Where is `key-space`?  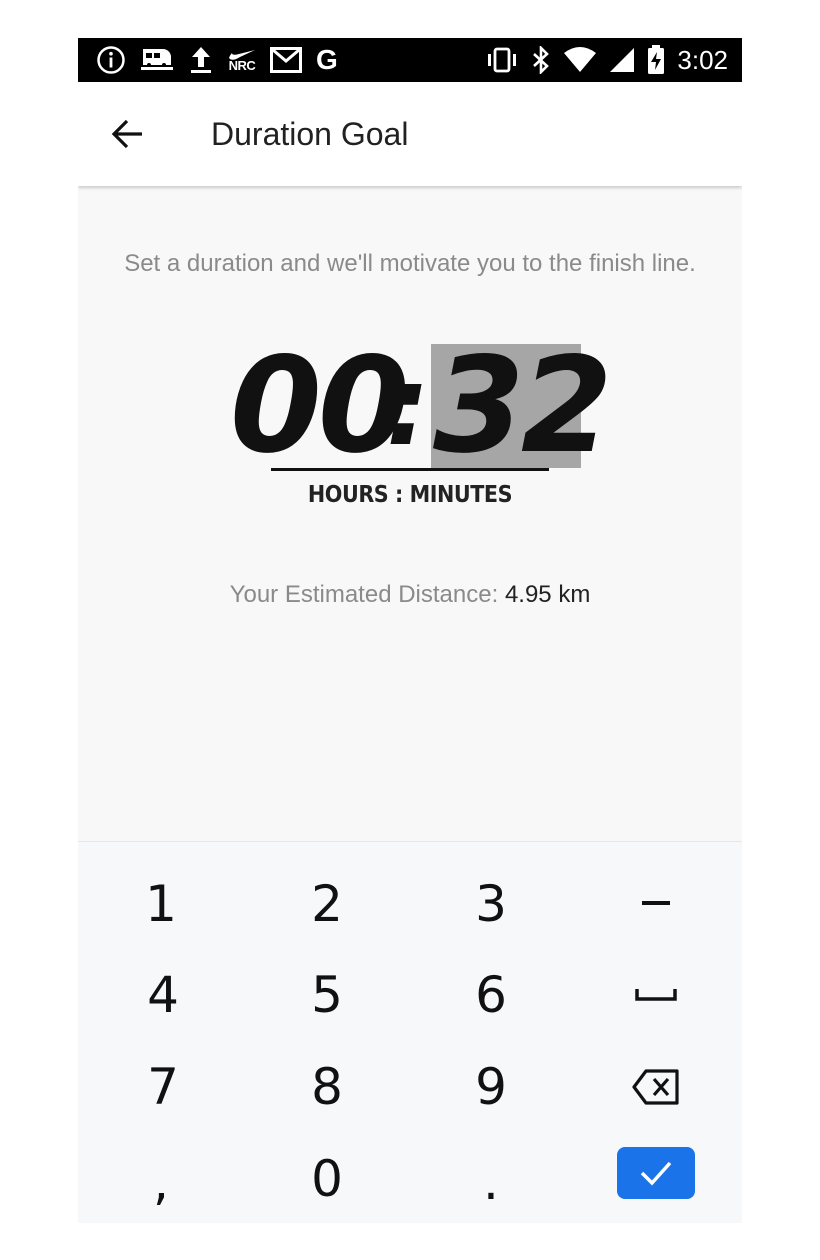
key-space is located at coordinates (656, 995).